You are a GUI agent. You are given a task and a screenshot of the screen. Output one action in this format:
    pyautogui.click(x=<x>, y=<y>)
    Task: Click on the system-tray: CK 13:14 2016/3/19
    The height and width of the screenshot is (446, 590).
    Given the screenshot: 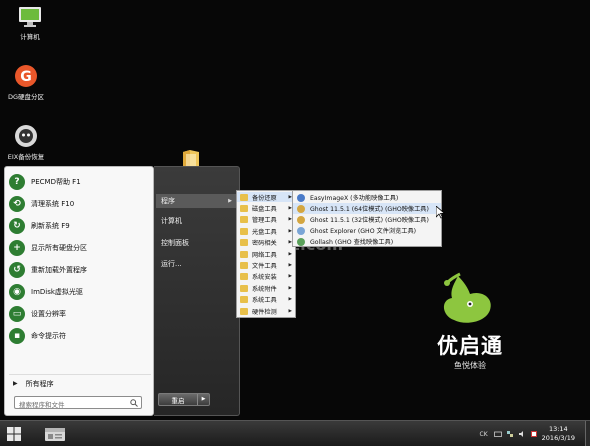 What is the action you would take?
    pyautogui.click(x=535, y=433)
    